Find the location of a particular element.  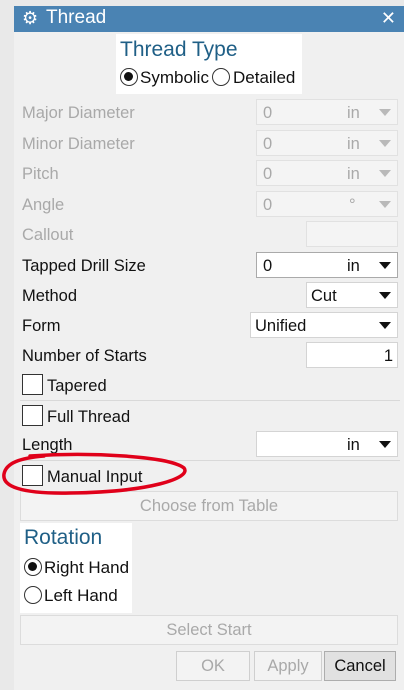

length-unit: in is located at coordinates (353, 445).